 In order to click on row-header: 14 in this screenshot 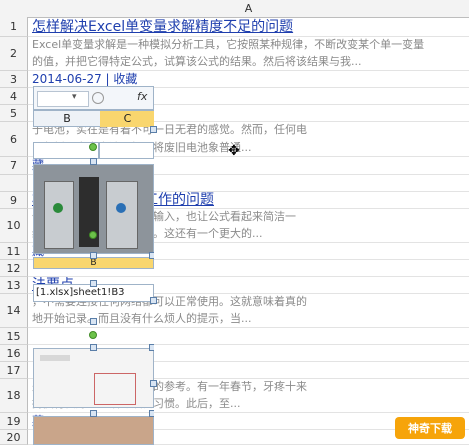, I will do `click(14, 311)`.